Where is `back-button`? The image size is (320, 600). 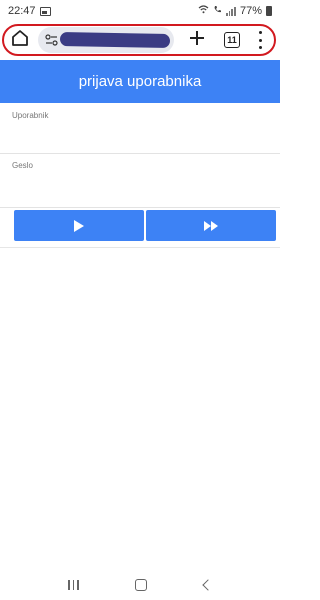
back-button is located at coordinates (208, 585).